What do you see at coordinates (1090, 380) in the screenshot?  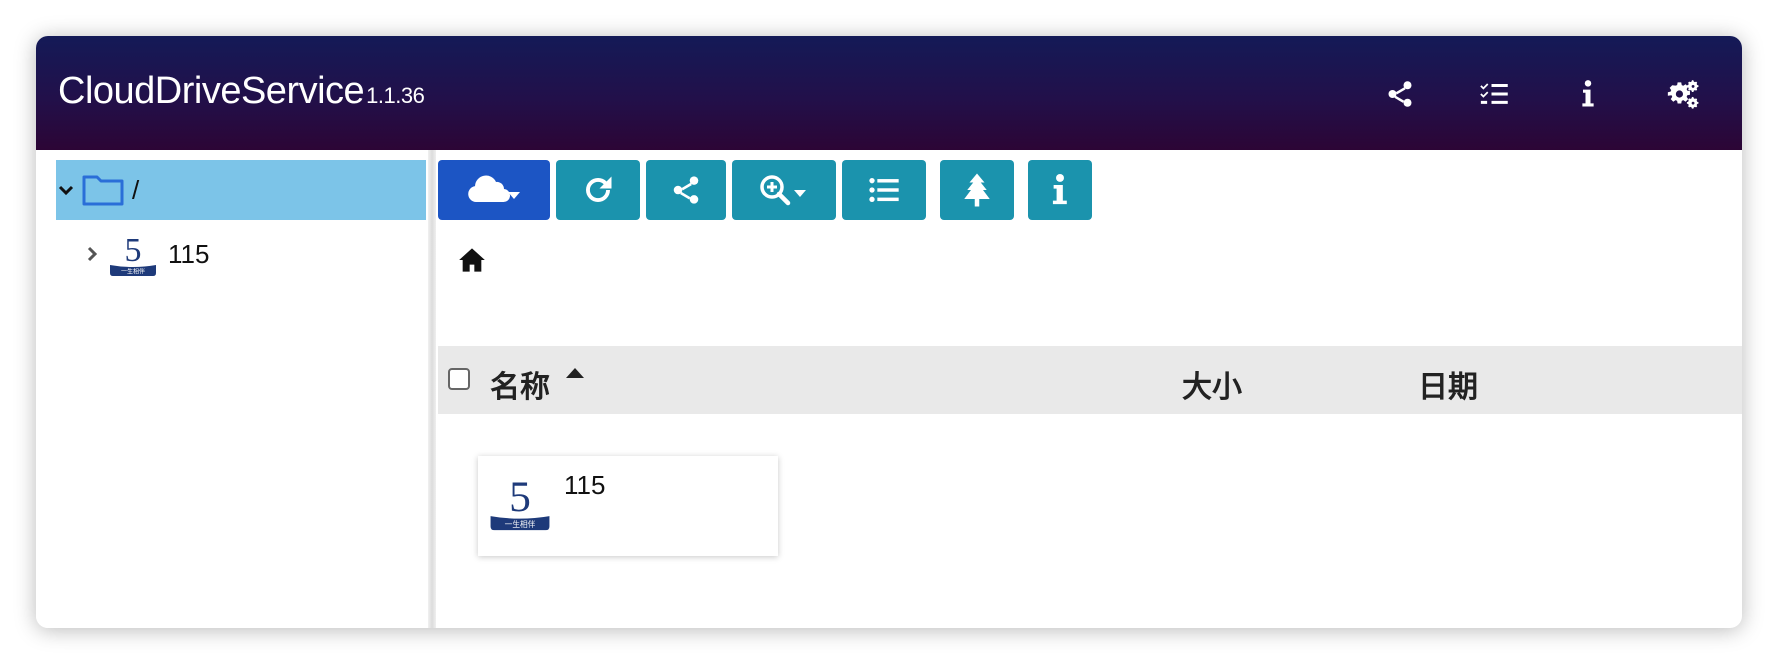 I see `table-header: 名称 大小 日期` at bounding box center [1090, 380].